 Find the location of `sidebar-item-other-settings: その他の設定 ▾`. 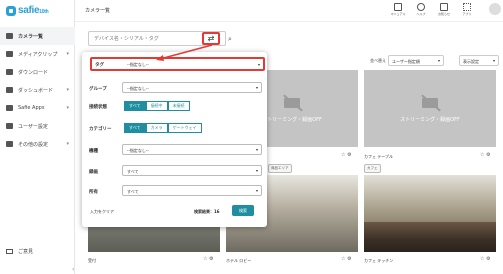

sidebar-item-other-settings: その他の設定 ▾ is located at coordinates (37, 144).